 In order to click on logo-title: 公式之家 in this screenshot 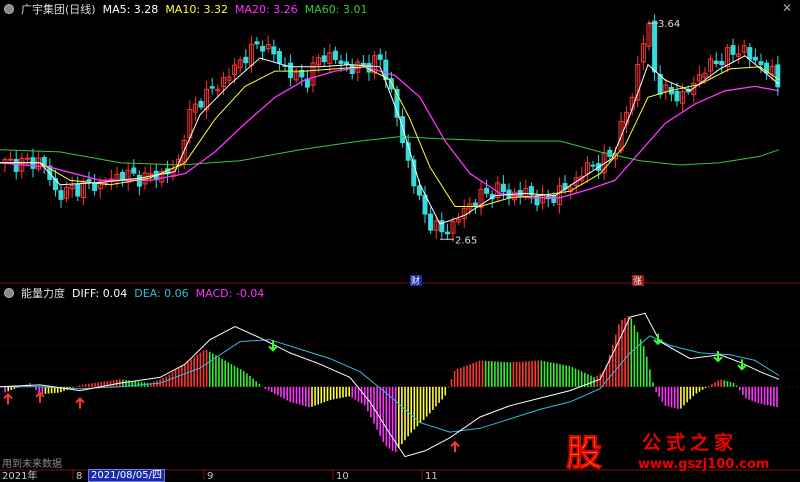, I will do `click(690, 443)`.